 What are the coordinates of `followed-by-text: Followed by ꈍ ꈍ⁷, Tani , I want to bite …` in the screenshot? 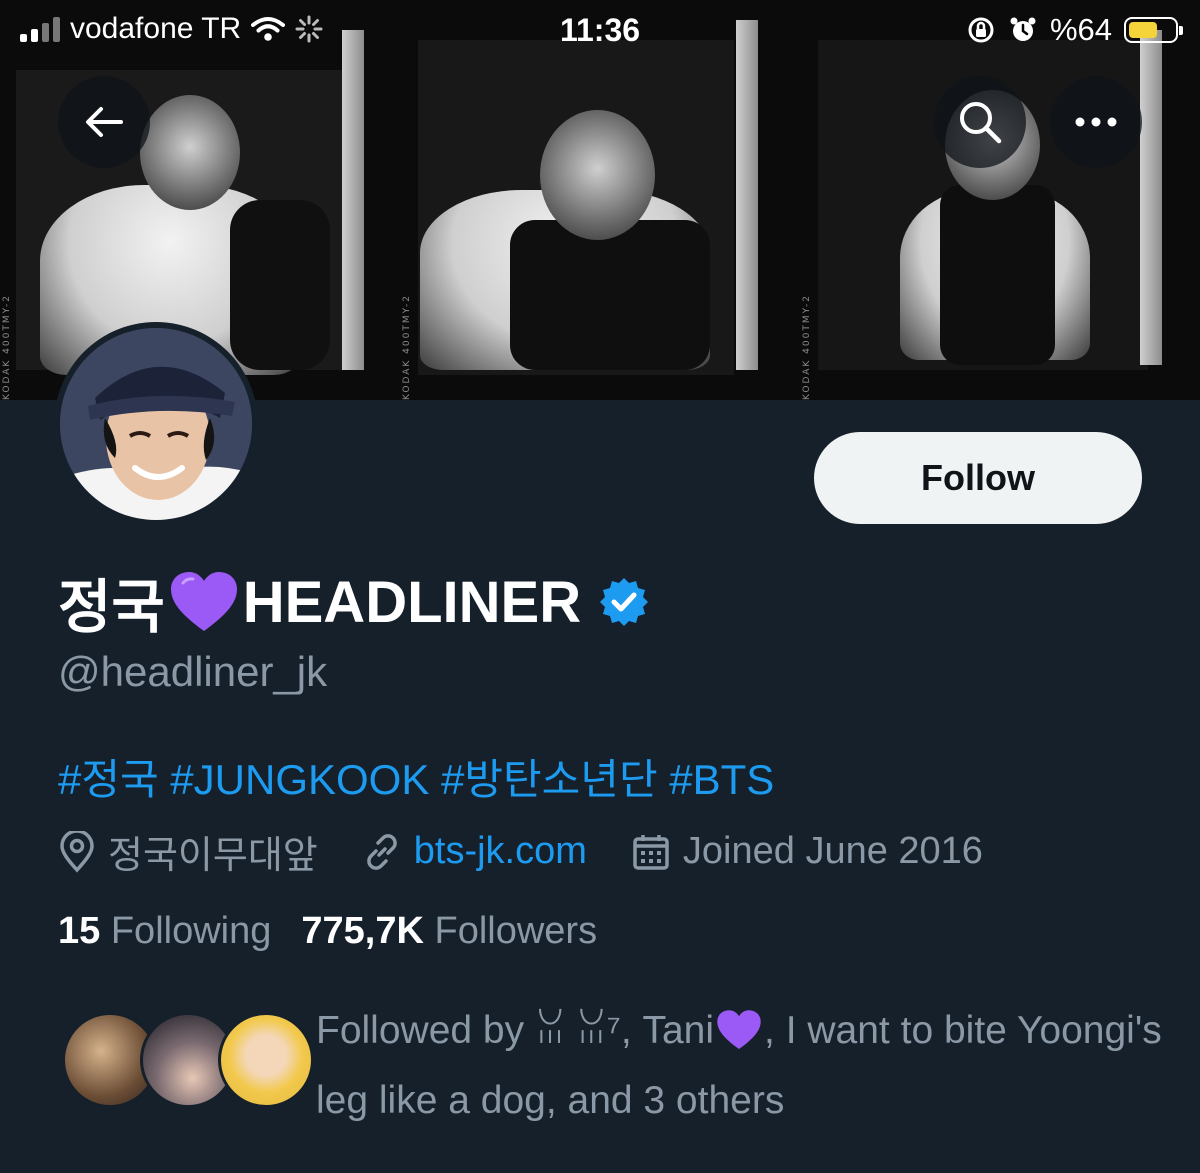 It's located at (746, 1066).